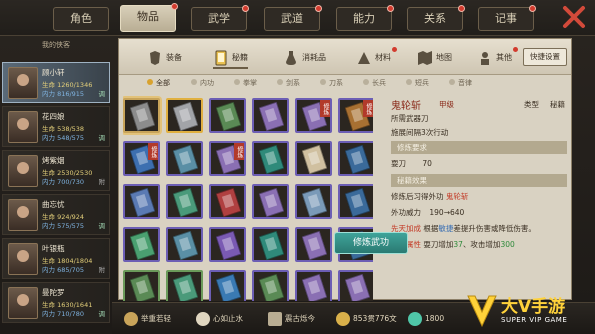  What do you see at coordinates (300, 318) in the screenshot?
I see `buff-label: 震古烁今` at bounding box center [300, 318].